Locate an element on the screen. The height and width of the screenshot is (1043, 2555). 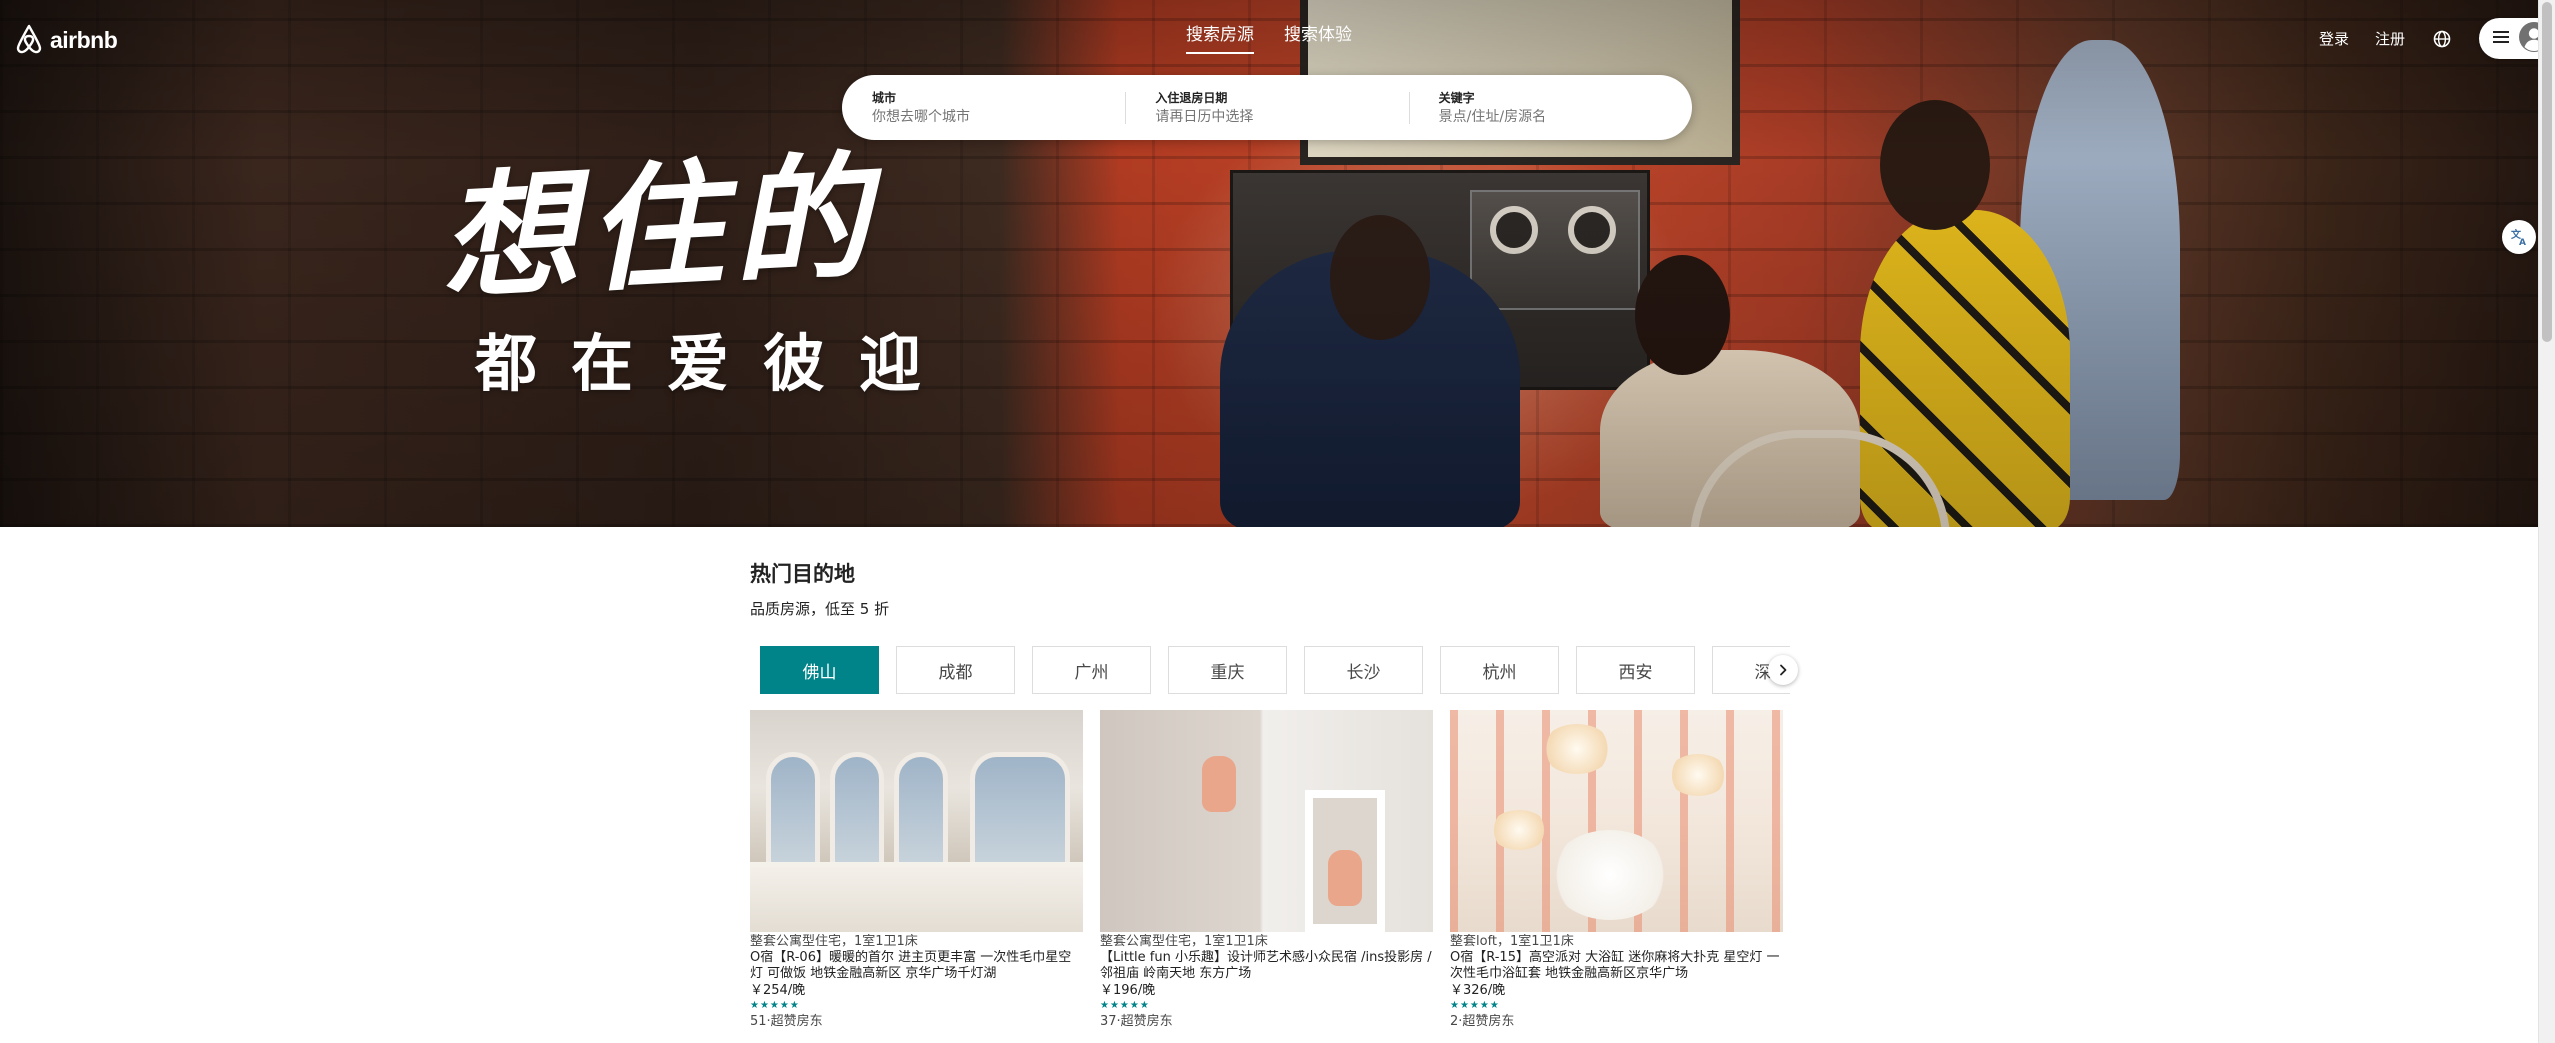
dates-input is located at coordinates (1275, 117).